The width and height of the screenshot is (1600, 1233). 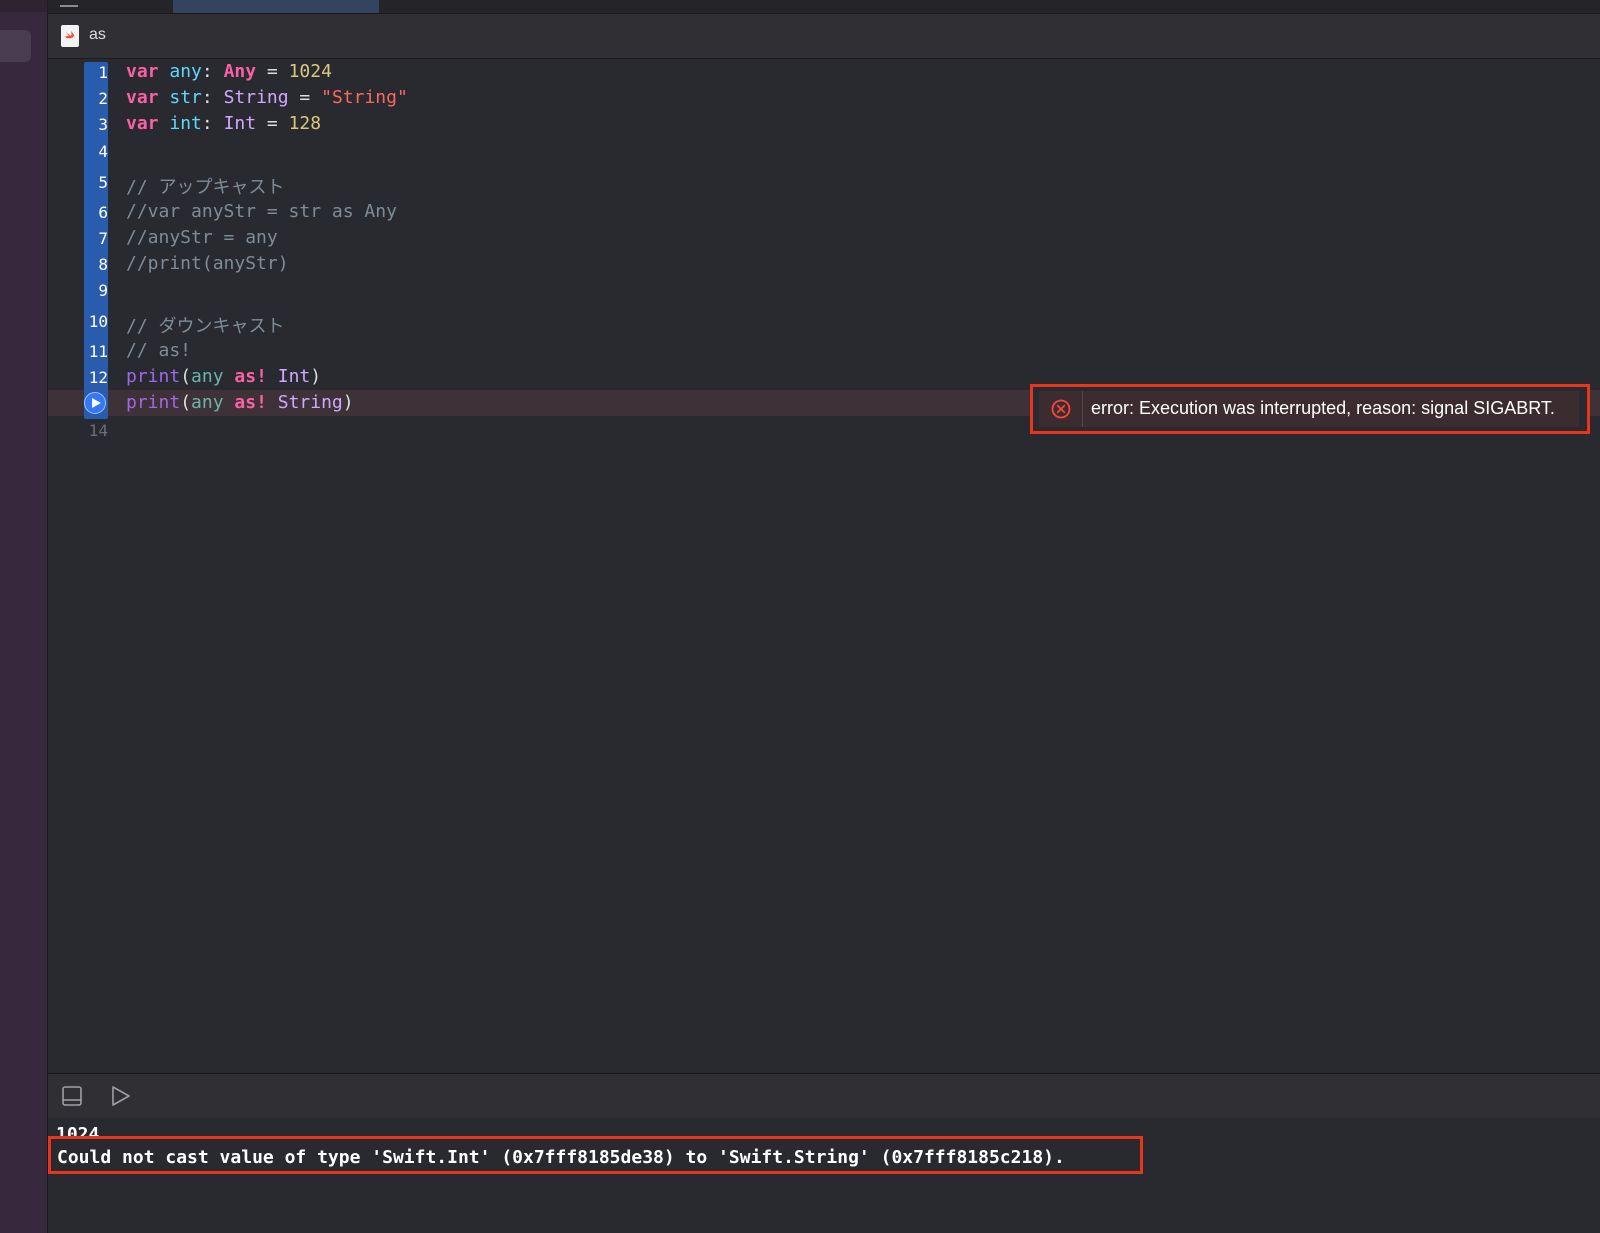 What do you see at coordinates (824, 1096) in the screenshot?
I see `debug-toolbar` at bounding box center [824, 1096].